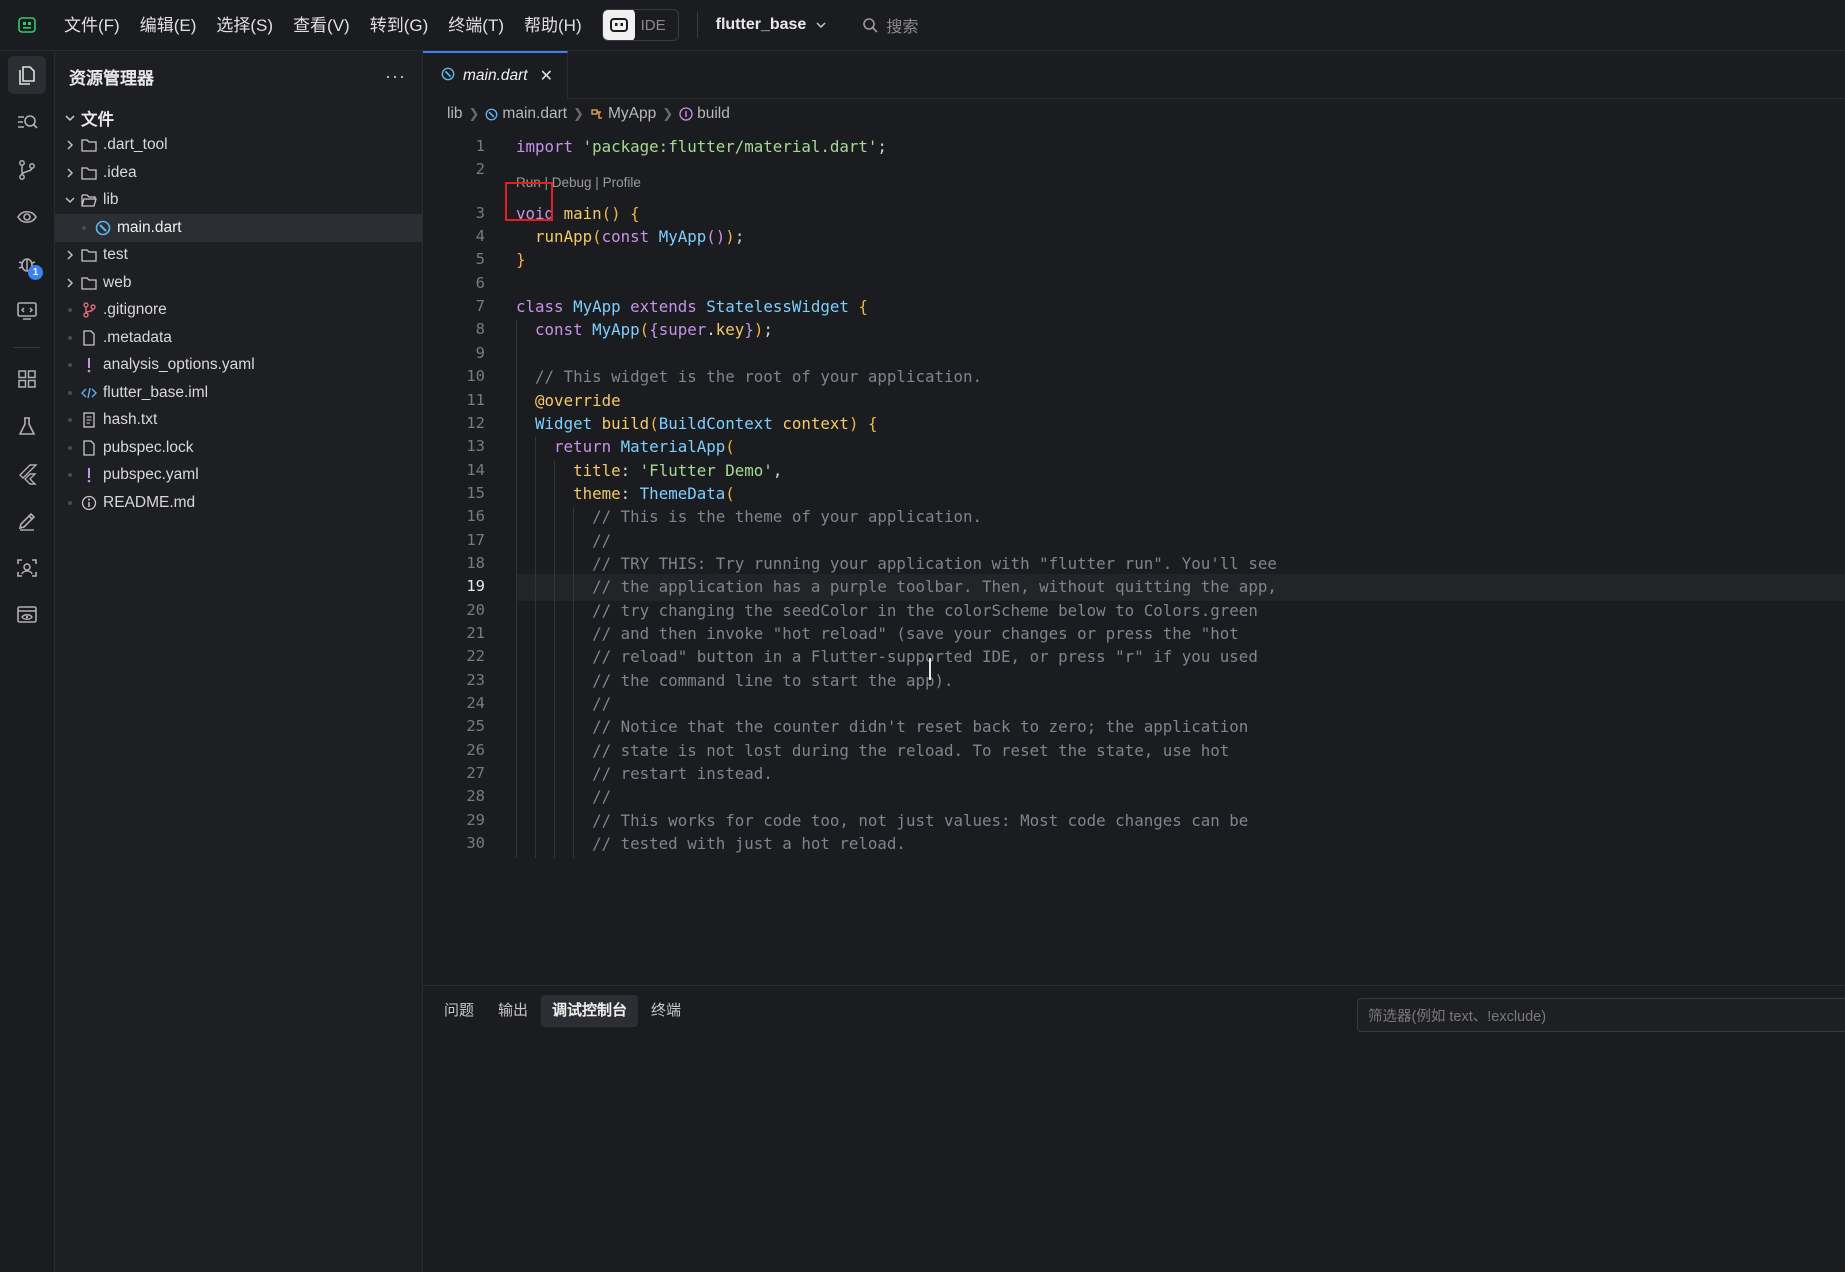 The image size is (1845, 1272). What do you see at coordinates (120, 172) in the screenshot?
I see `tree-item-label: .idea` at bounding box center [120, 172].